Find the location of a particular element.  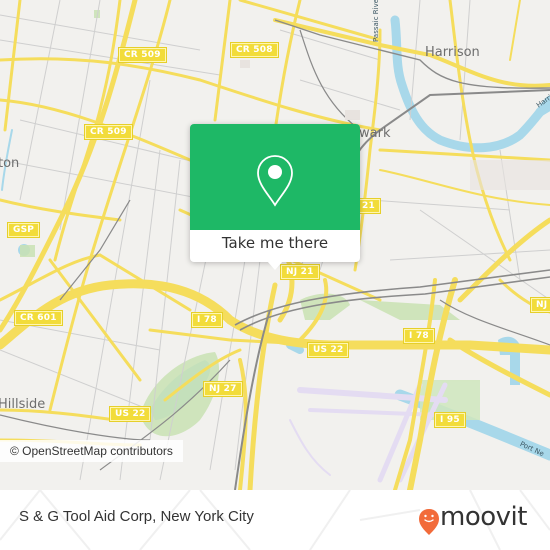

road-shield-nj21-north: 21 is located at coordinates (368, 206).